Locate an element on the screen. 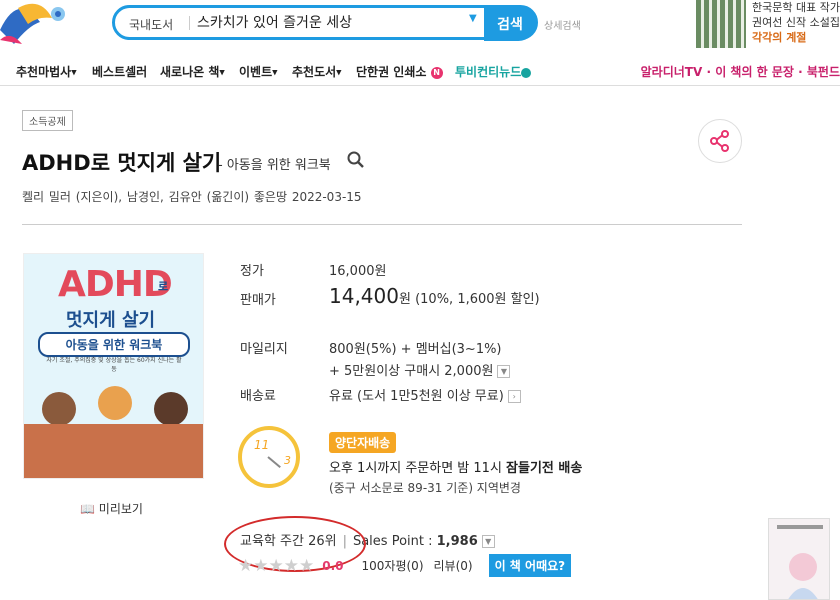  search-button: 검색 is located at coordinates (510, 23).